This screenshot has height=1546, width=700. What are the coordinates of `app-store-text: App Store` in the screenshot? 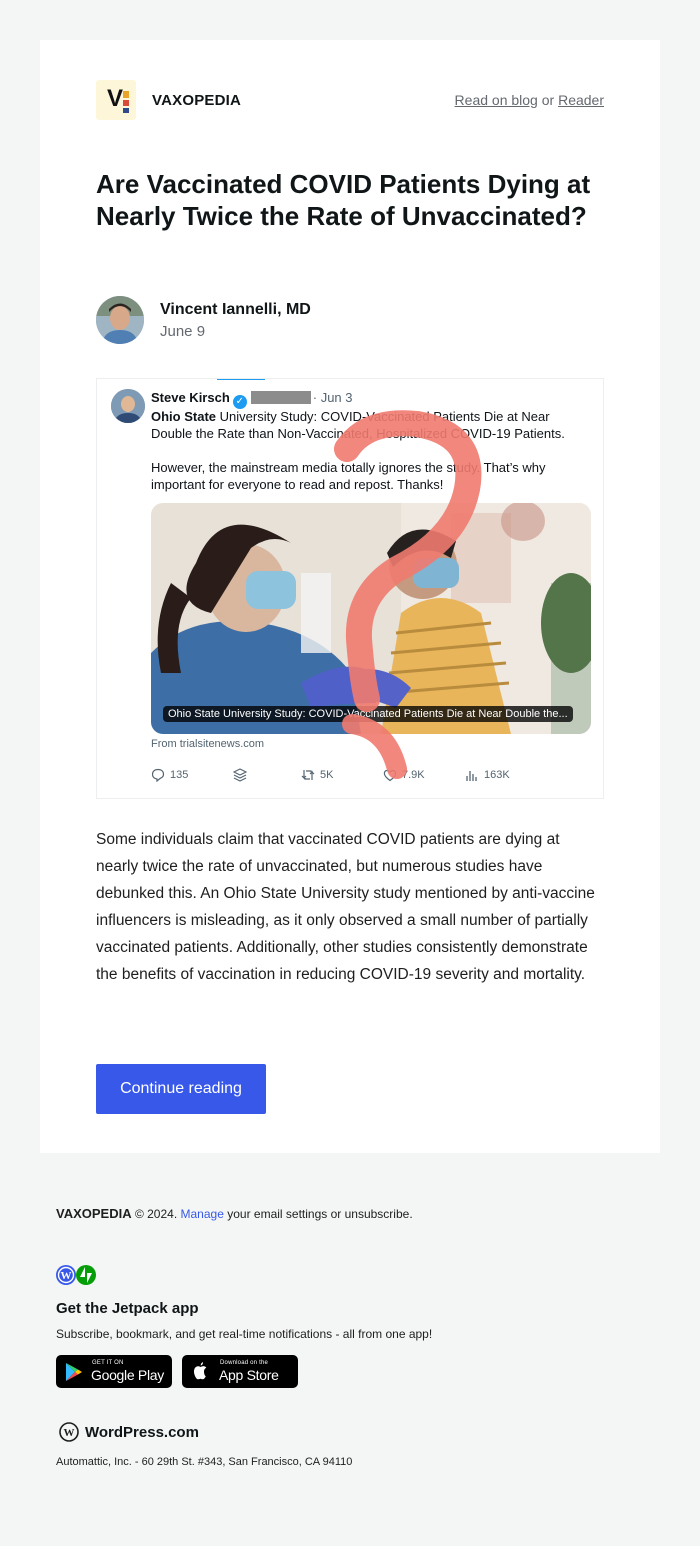 It's located at (249, 1375).